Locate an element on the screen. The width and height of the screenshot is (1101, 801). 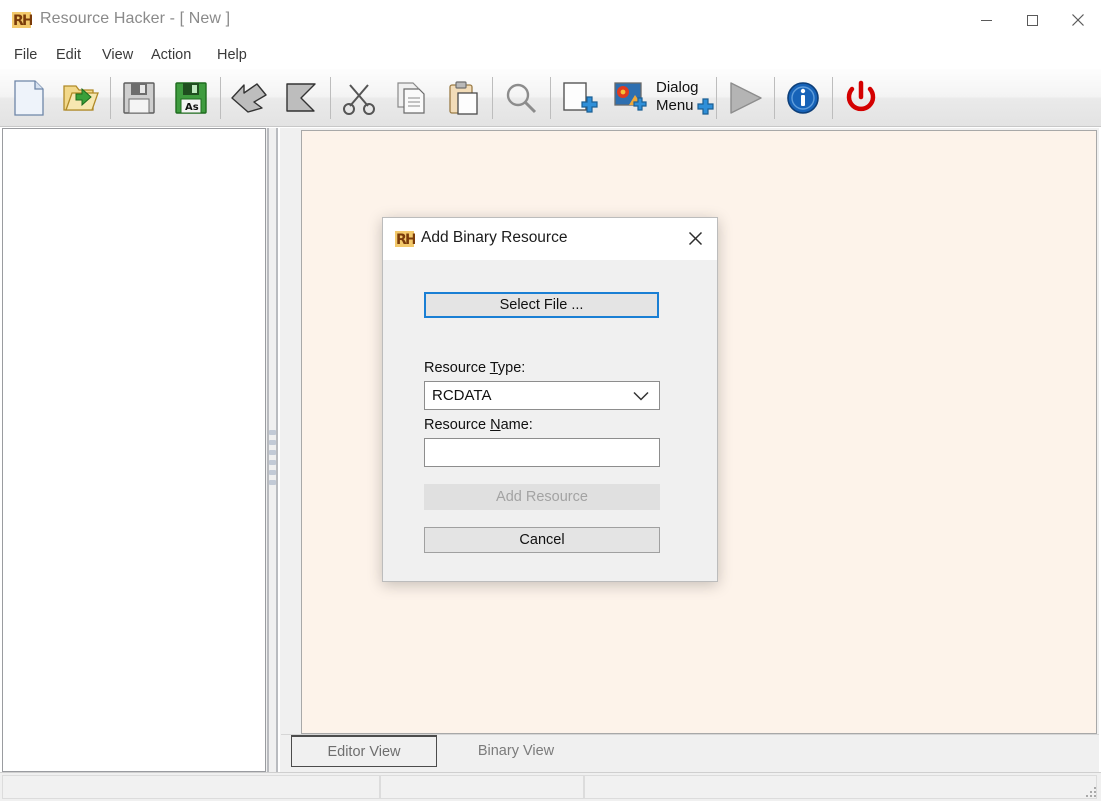
toolbar-add-image-button is located at coordinates (631, 98).